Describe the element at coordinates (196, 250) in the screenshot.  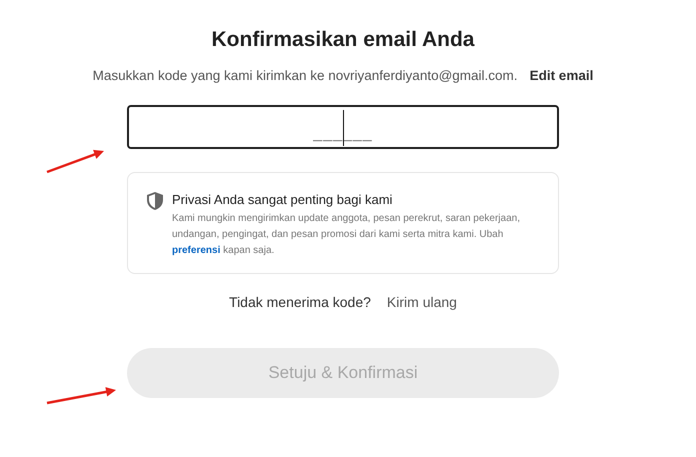
I see `preferences-link: preferensi` at that location.